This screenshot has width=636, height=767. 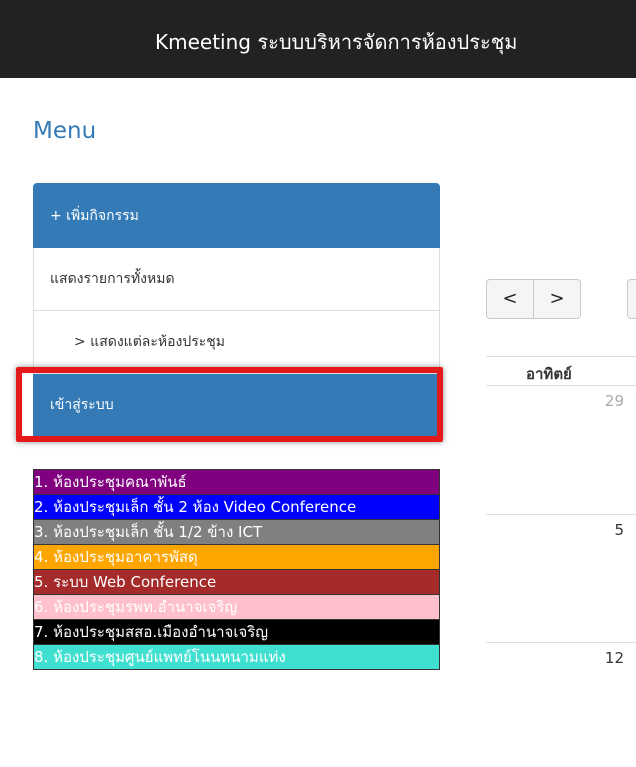 I want to click on calendar-day-cell: 5, so click(x=561, y=579).